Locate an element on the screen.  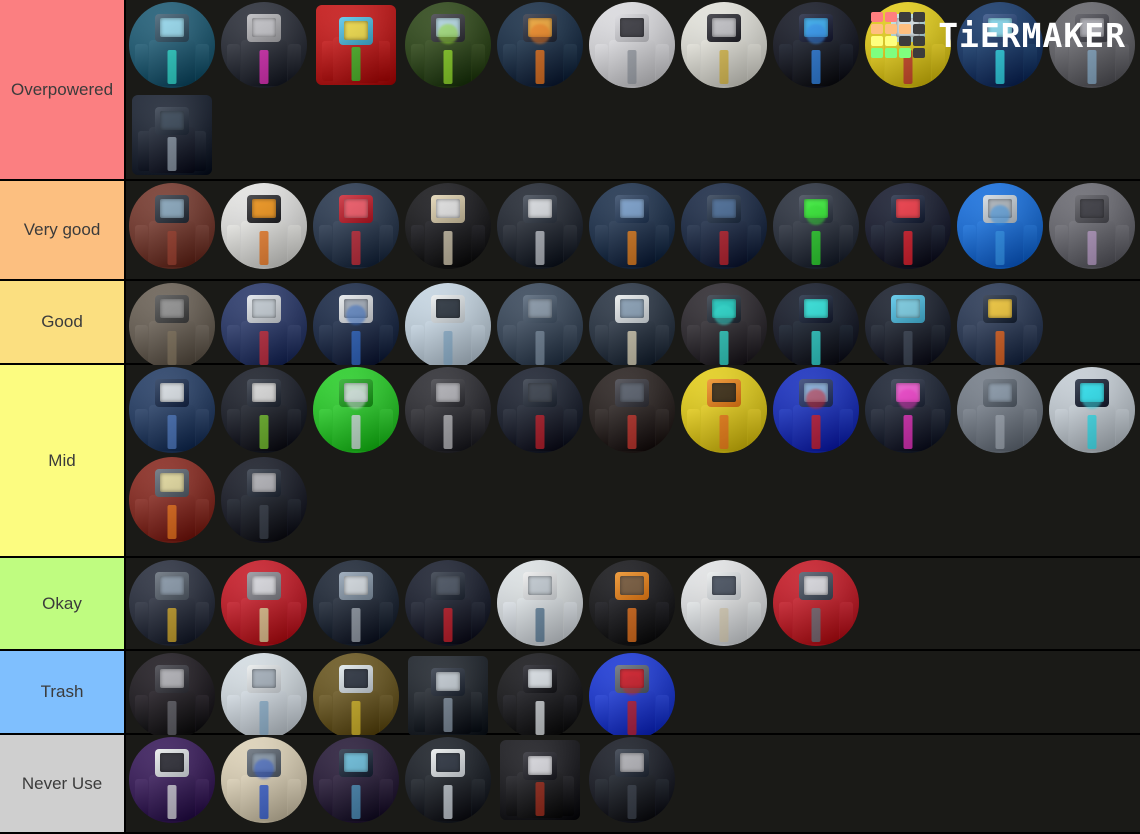
white-tv-drone-man-thumbnail is located at coordinates (448, 326).